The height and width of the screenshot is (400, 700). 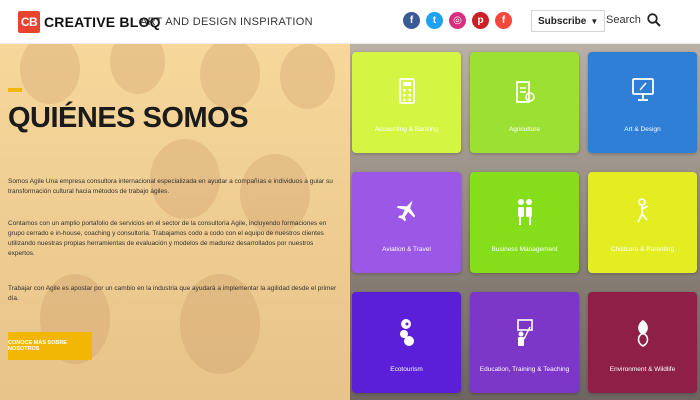 I want to click on category-tile-childcare: Childcare & Parenting, so click(x=642, y=222).